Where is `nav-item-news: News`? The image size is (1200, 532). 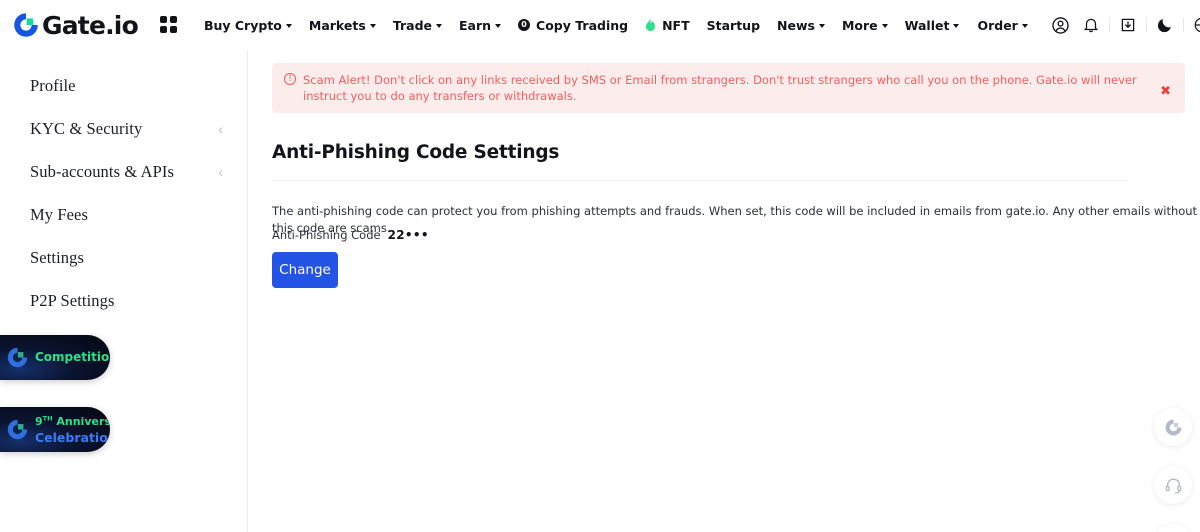
nav-item-news: News is located at coordinates (801, 25).